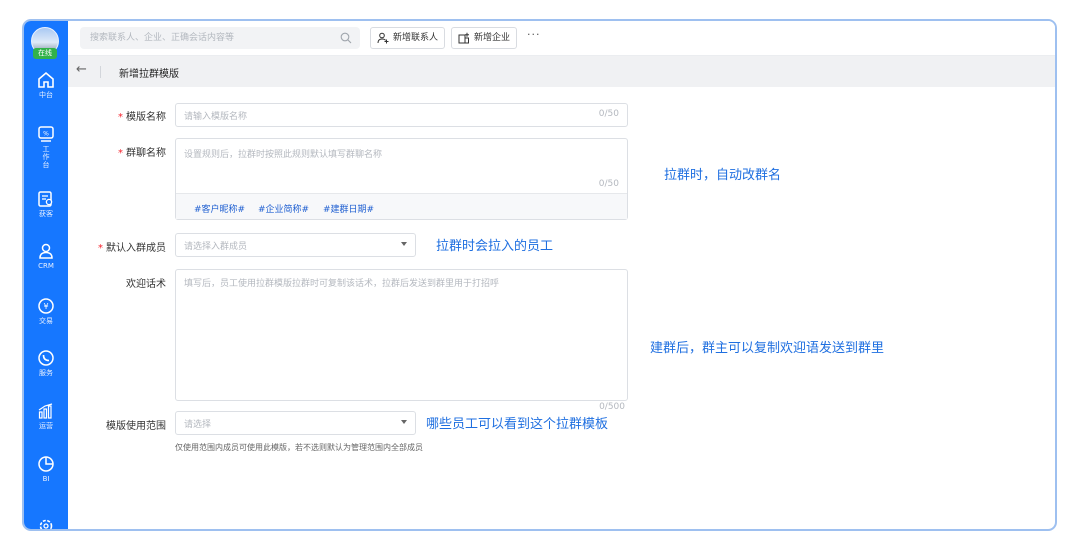 This screenshot has width=1080, height=550. What do you see at coordinates (561, 38) in the screenshot?
I see `topbar: 搜索联系人、企业、正确会话内容等 新增联系人 新增企业 ···` at bounding box center [561, 38].